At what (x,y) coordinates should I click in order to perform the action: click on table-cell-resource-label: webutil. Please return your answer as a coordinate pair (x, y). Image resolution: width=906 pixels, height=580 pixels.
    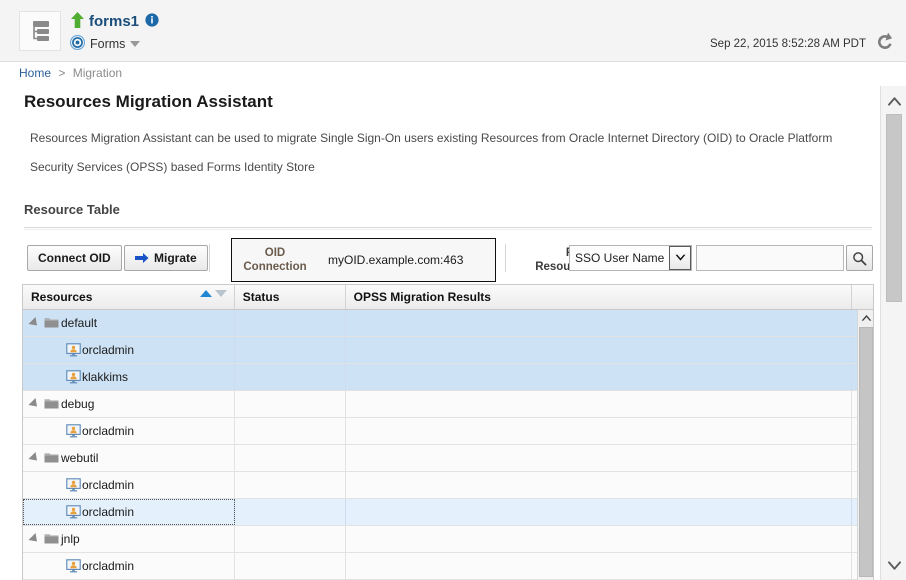
    Looking at the image, I should click on (80, 458).